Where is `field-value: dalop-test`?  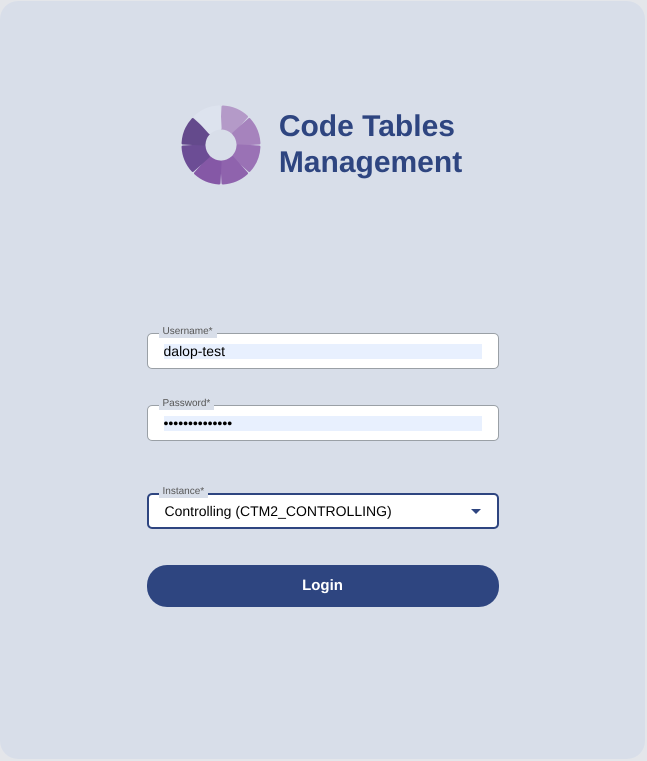 field-value: dalop-test is located at coordinates (323, 351).